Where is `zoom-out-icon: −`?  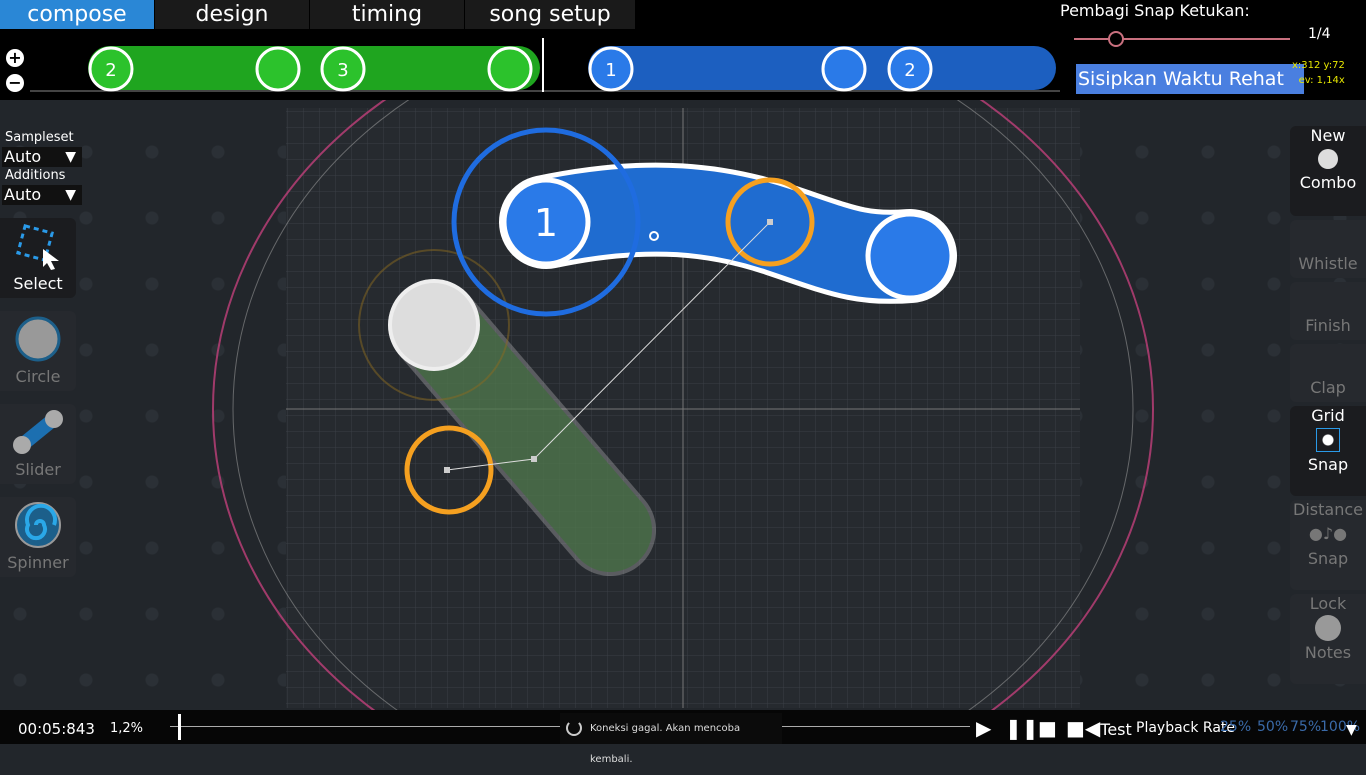 zoom-out-icon: − is located at coordinates (15, 83).